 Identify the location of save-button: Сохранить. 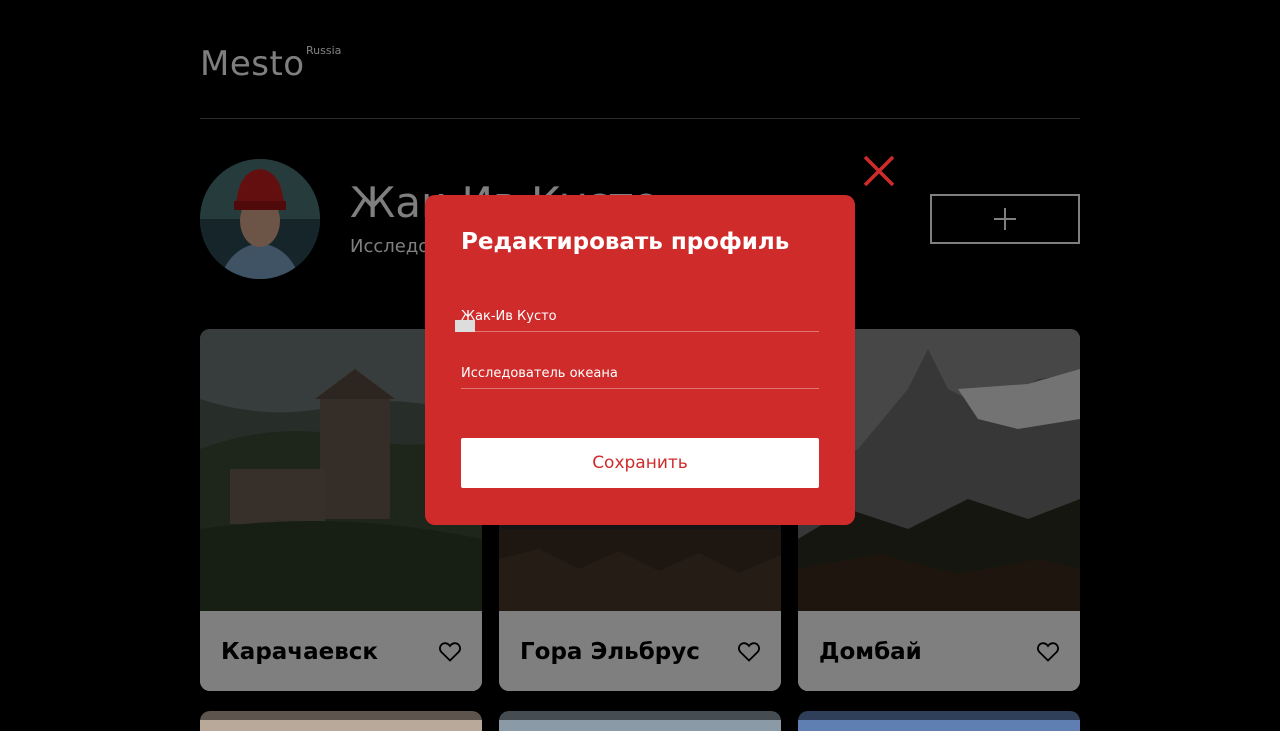
(640, 463).